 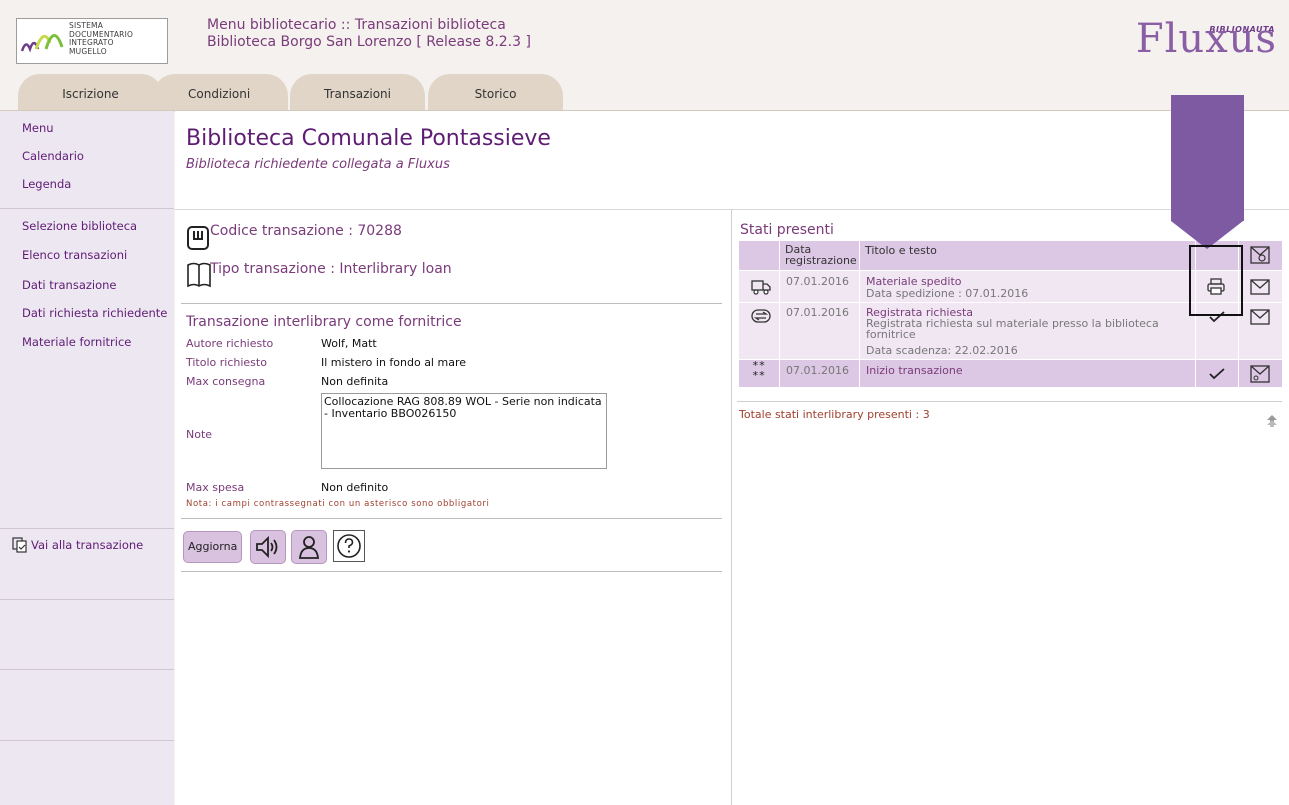 What do you see at coordinates (901, 250) in the screenshot?
I see `column-header-title: Titolo e testo` at bounding box center [901, 250].